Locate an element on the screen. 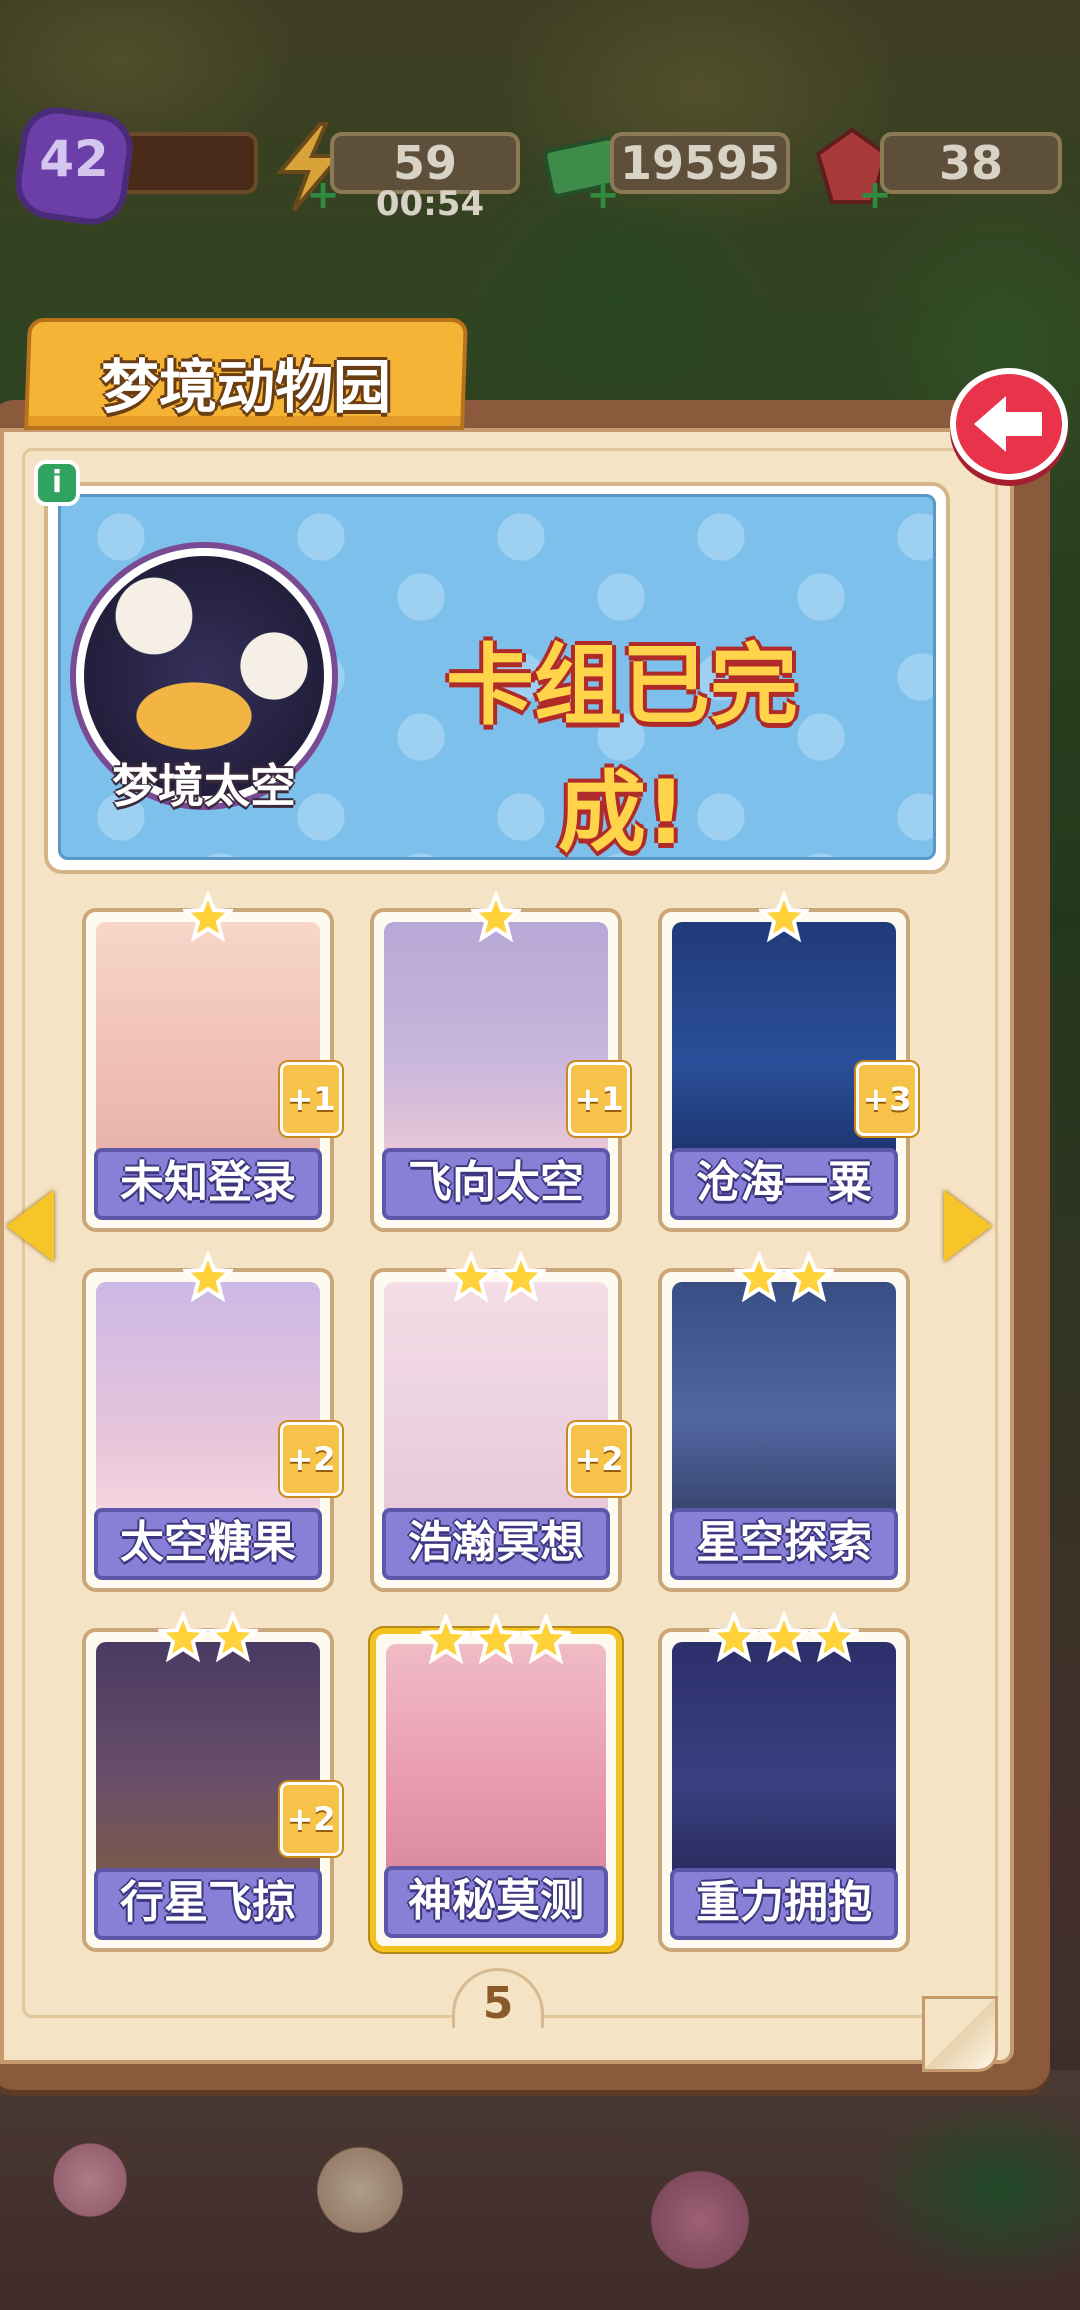 This screenshot has height=2310, width=1080. deck-status: 卡组已完成! is located at coordinates (621, 749).